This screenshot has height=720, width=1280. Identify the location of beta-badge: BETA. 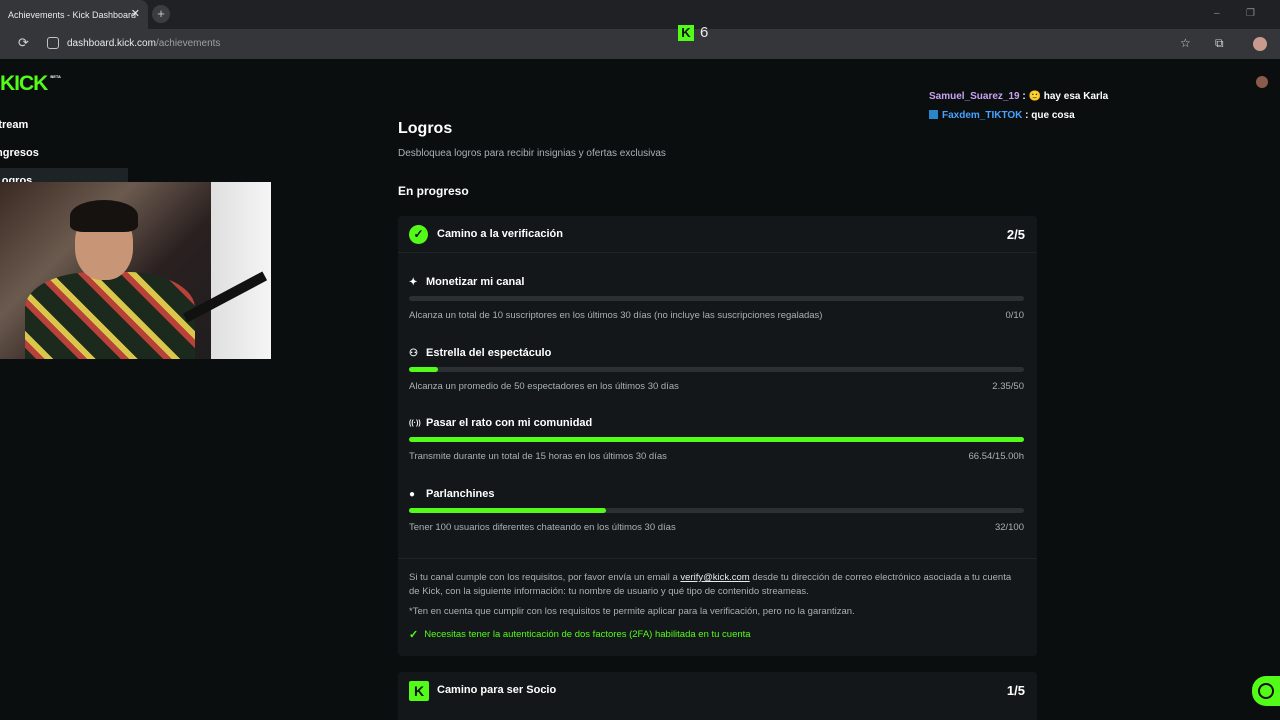
(55, 76).